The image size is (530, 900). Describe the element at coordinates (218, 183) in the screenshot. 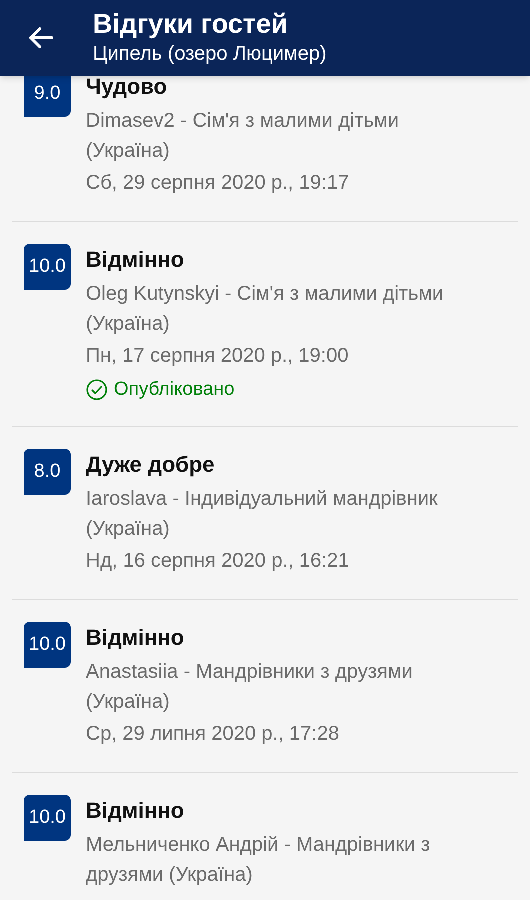

I see `review-date: Сб, 29 серпня 2020 р., 19:17` at that location.